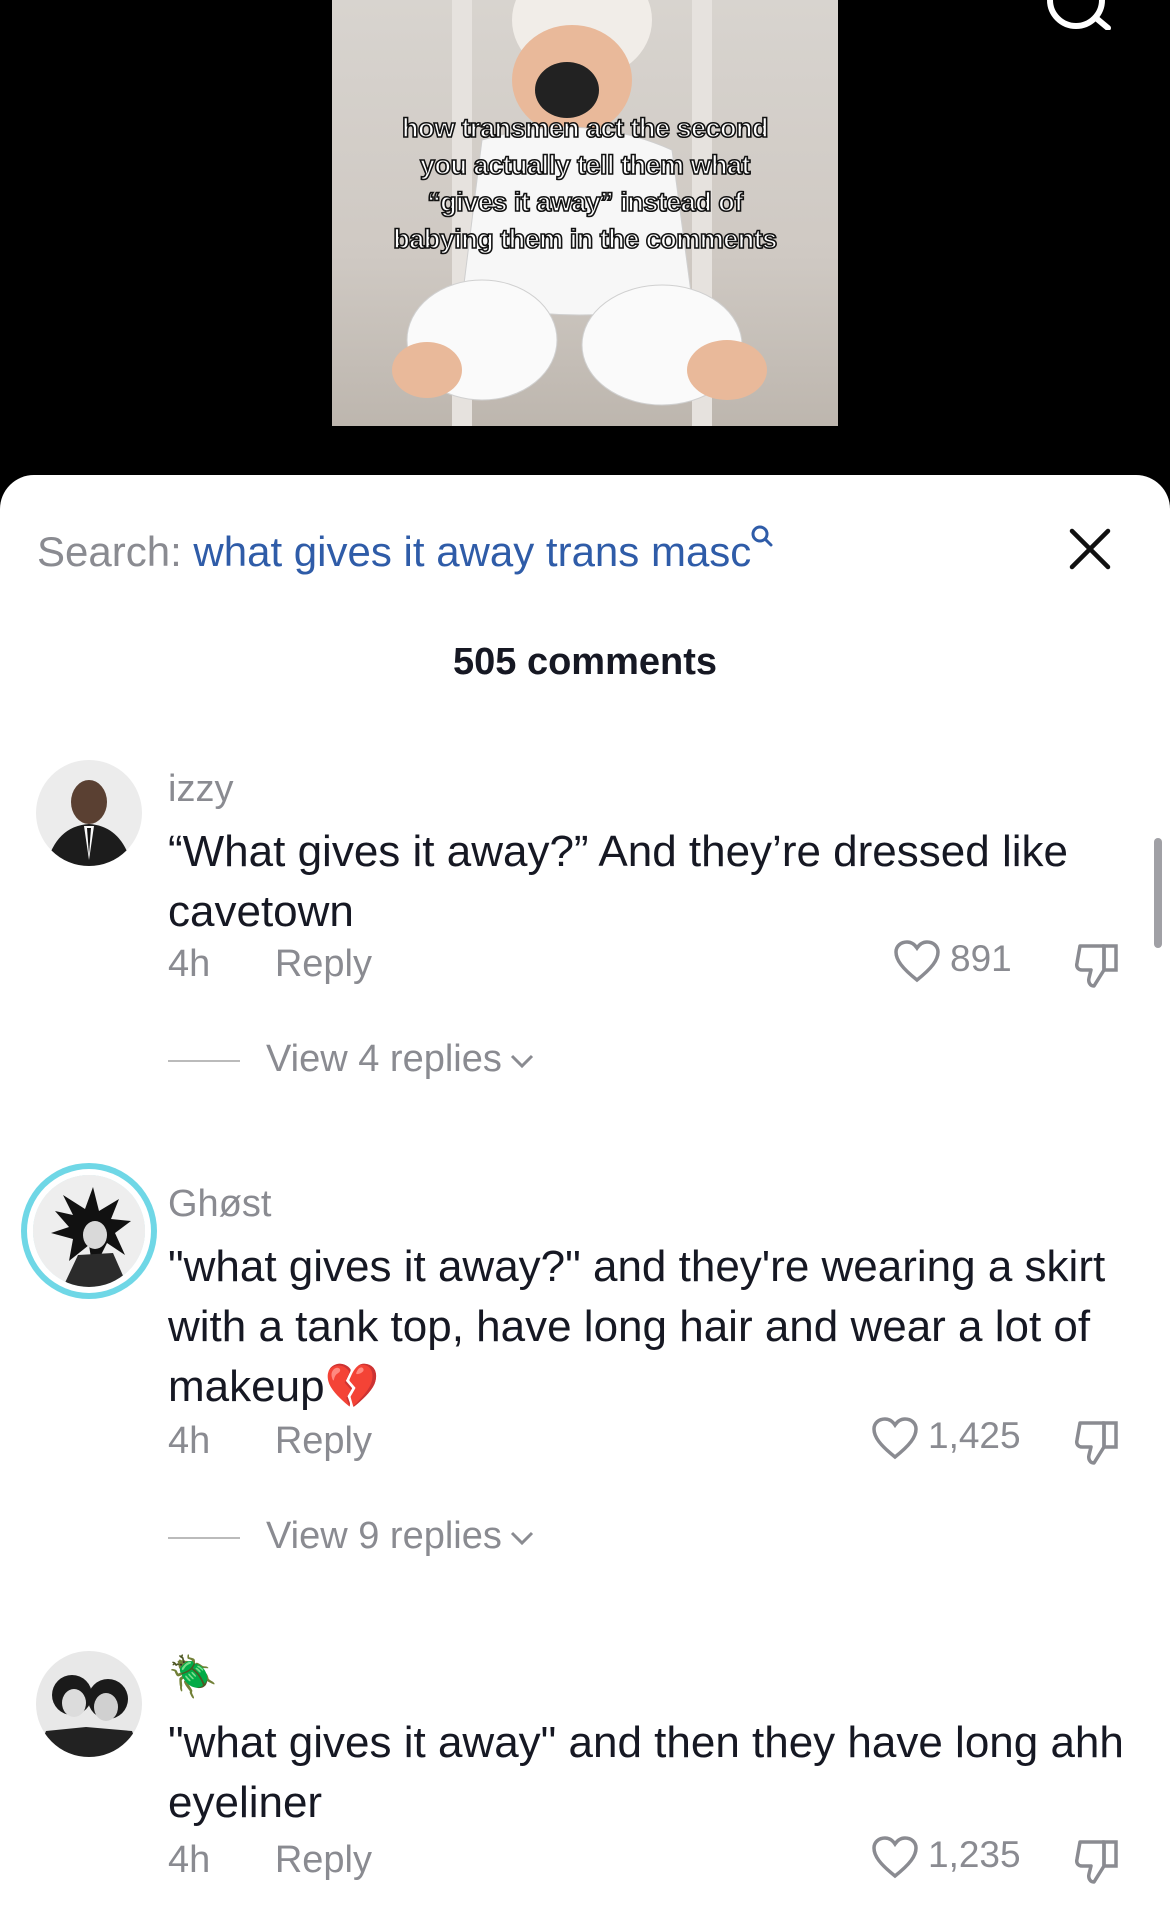 The height and width of the screenshot is (1927, 1170). I want to click on search-prefix: Search:, so click(109, 551).